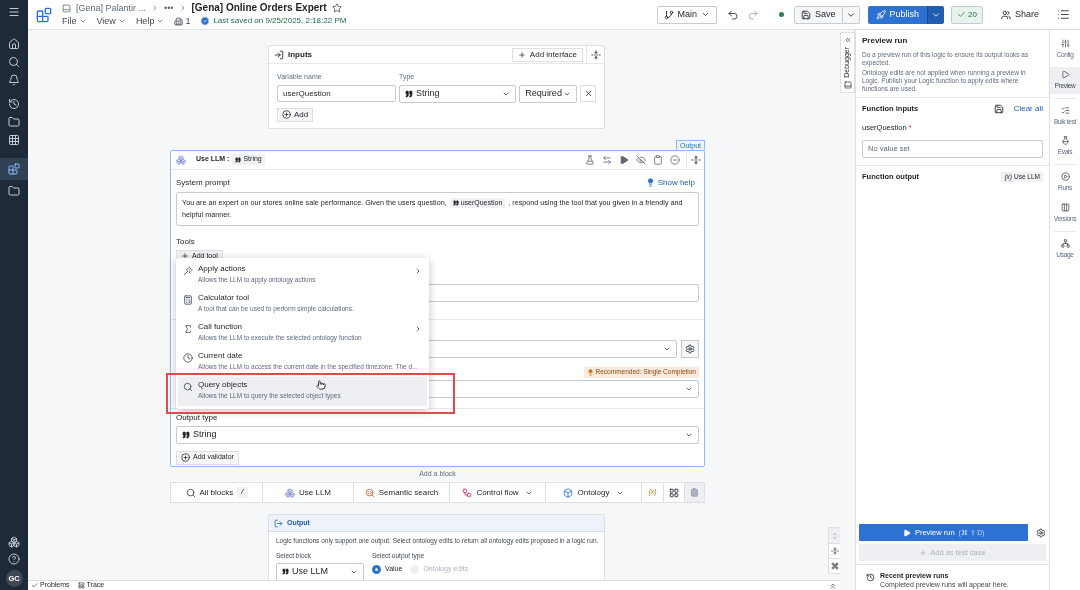 The image size is (1080, 590). What do you see at coordinates (280, 21) in the screenshot?
I see `save-status: Last saved on 9/25/2025, 2:18:22 PM` at bounding box center [280, 21].